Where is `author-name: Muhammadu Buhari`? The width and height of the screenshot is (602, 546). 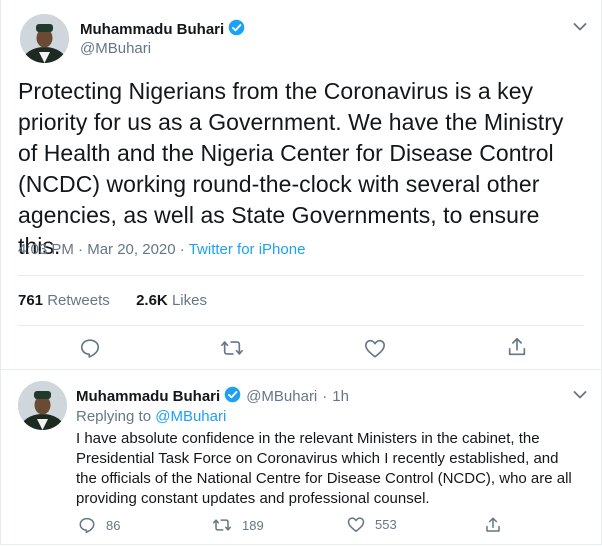 author-name: Muhammadu Buhari is located at coordinates (162, 29).